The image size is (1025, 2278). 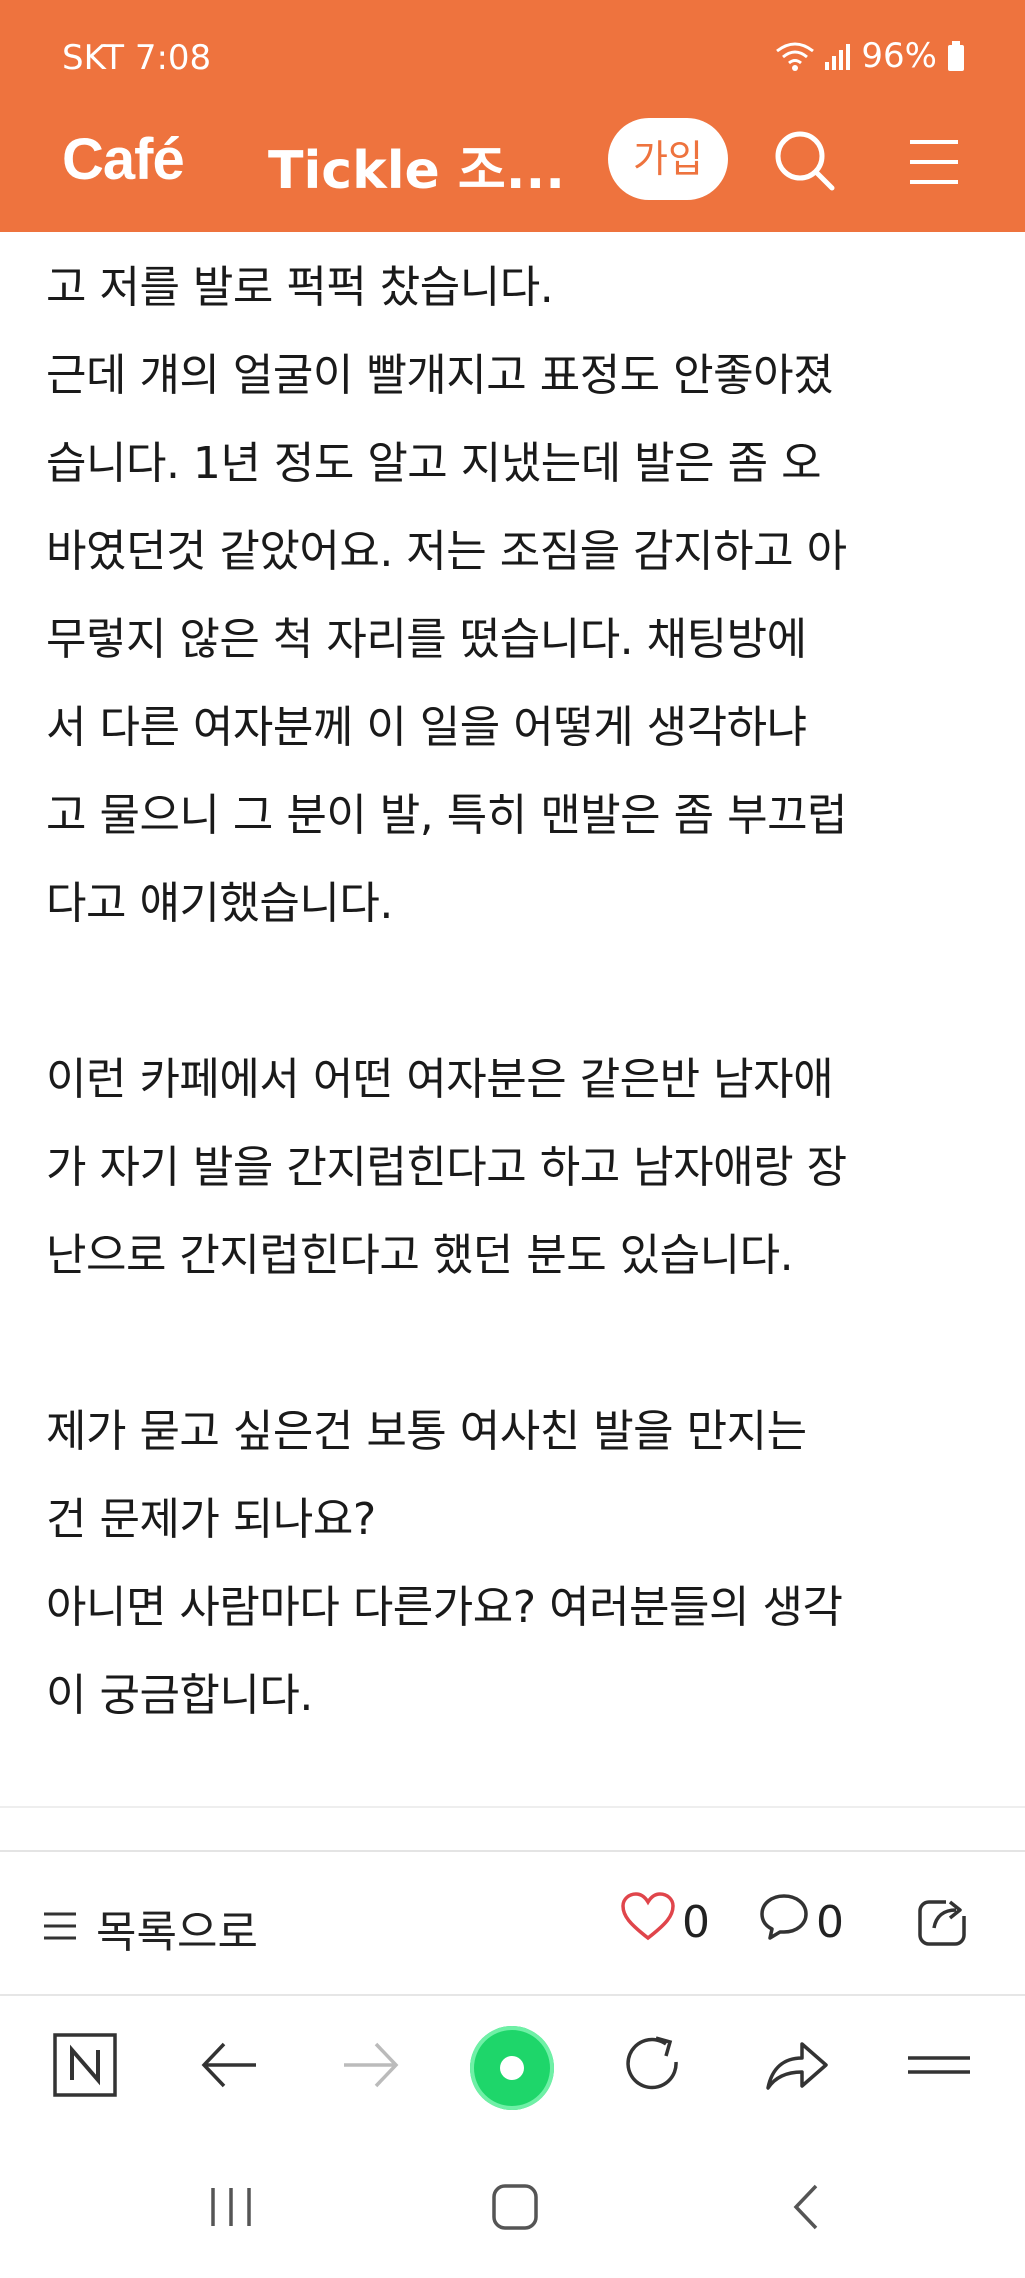 I want to click on back-to-list-label: 목록으로, so click(x=177, y=1932).